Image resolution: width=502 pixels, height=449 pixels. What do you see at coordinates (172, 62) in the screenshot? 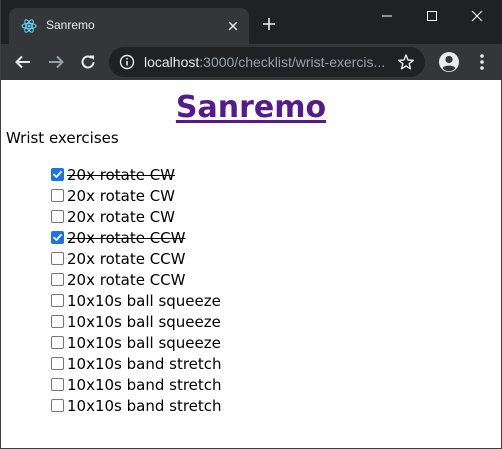
I see `url-host: localhost` at bounding box center [172, 62].